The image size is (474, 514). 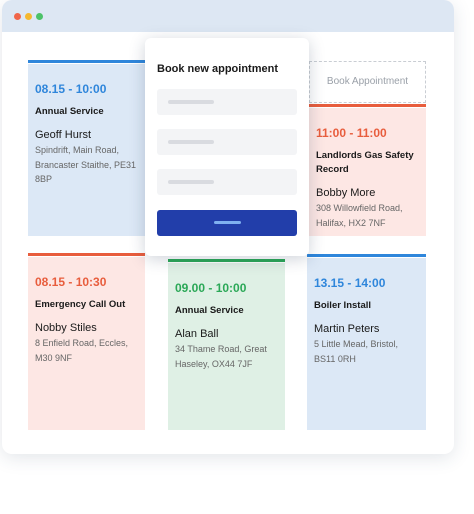 What do you see at coordinates (347, 329) in the screenshot?
I see `customer-name: Martin Peters` at bounding box center [347, 329].